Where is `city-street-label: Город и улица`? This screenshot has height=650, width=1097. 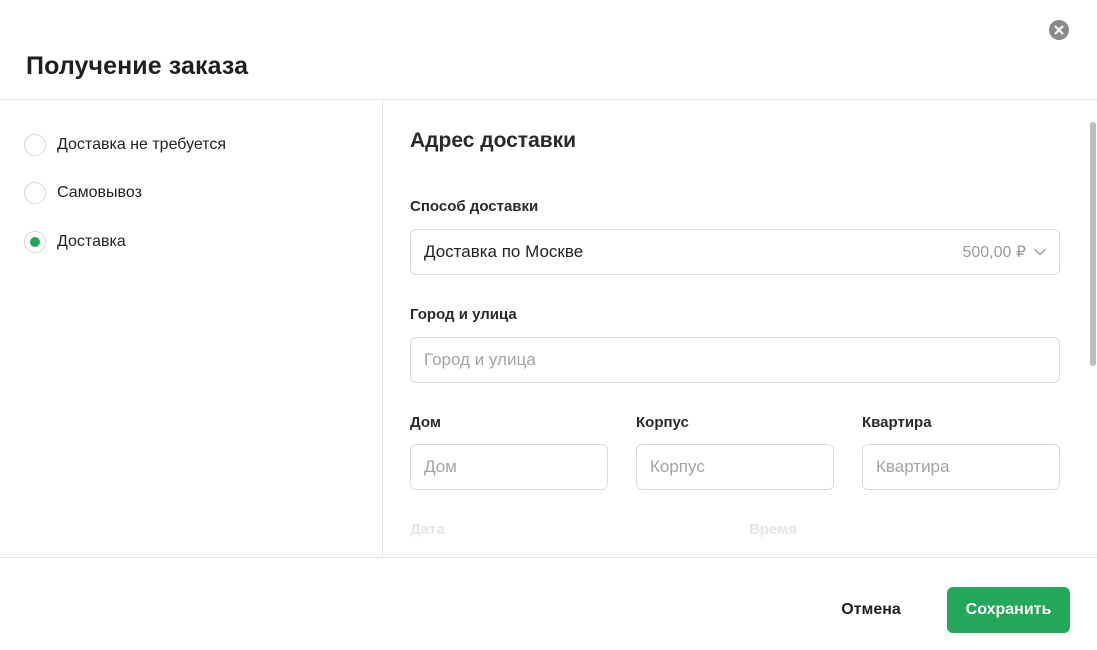 city-street-label: Город и улица is located at coordinates (463, 314).